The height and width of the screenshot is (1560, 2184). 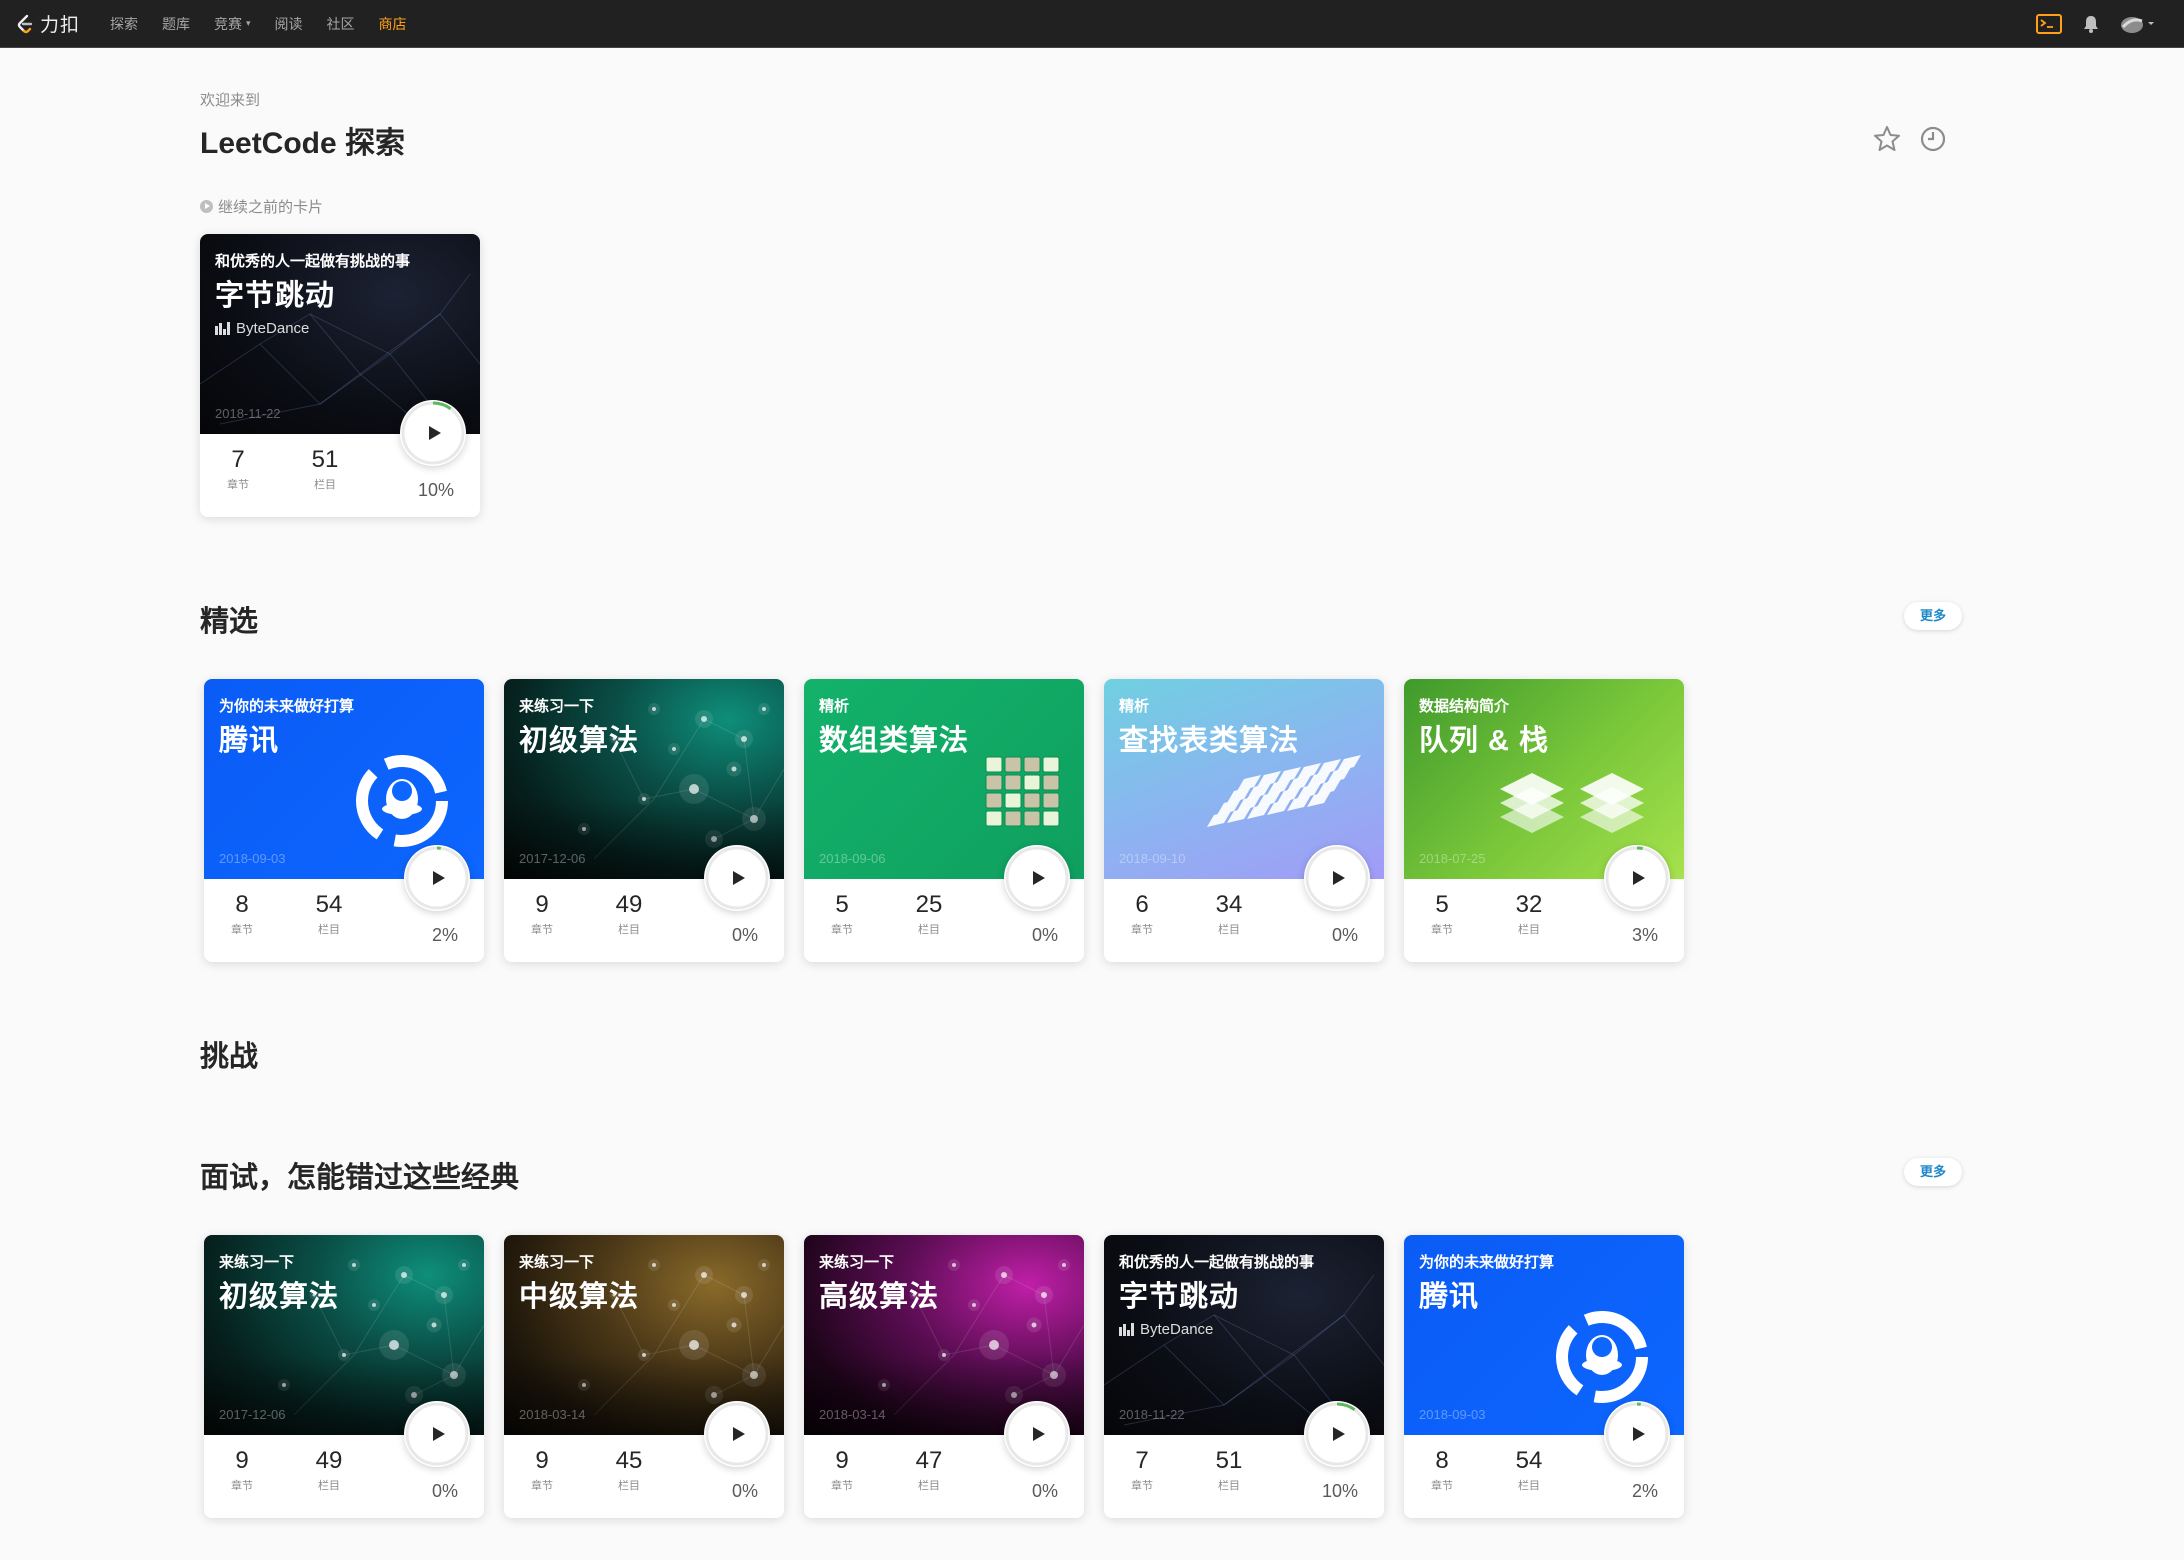 I want to click on continue-label-text: 继续之前的卡片, so click(x=271, y=207).